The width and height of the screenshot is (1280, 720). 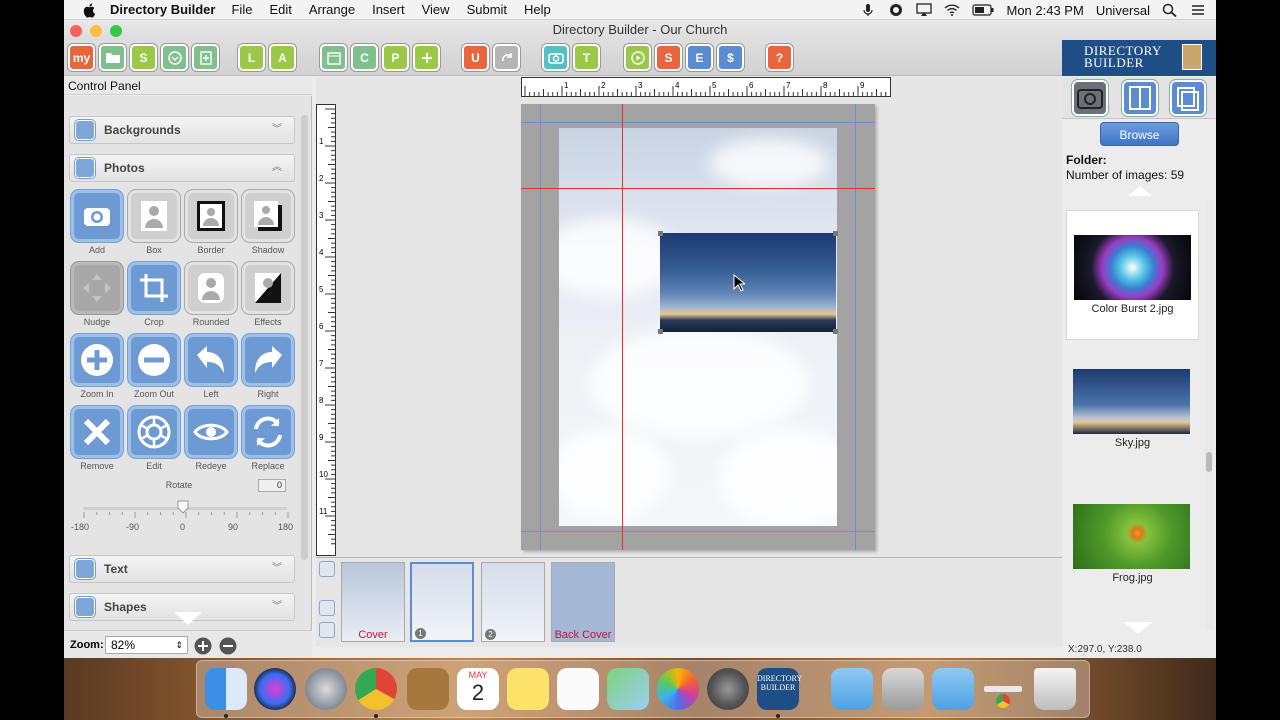 I want to click on layout-button: L, so click(x=251, y=57).